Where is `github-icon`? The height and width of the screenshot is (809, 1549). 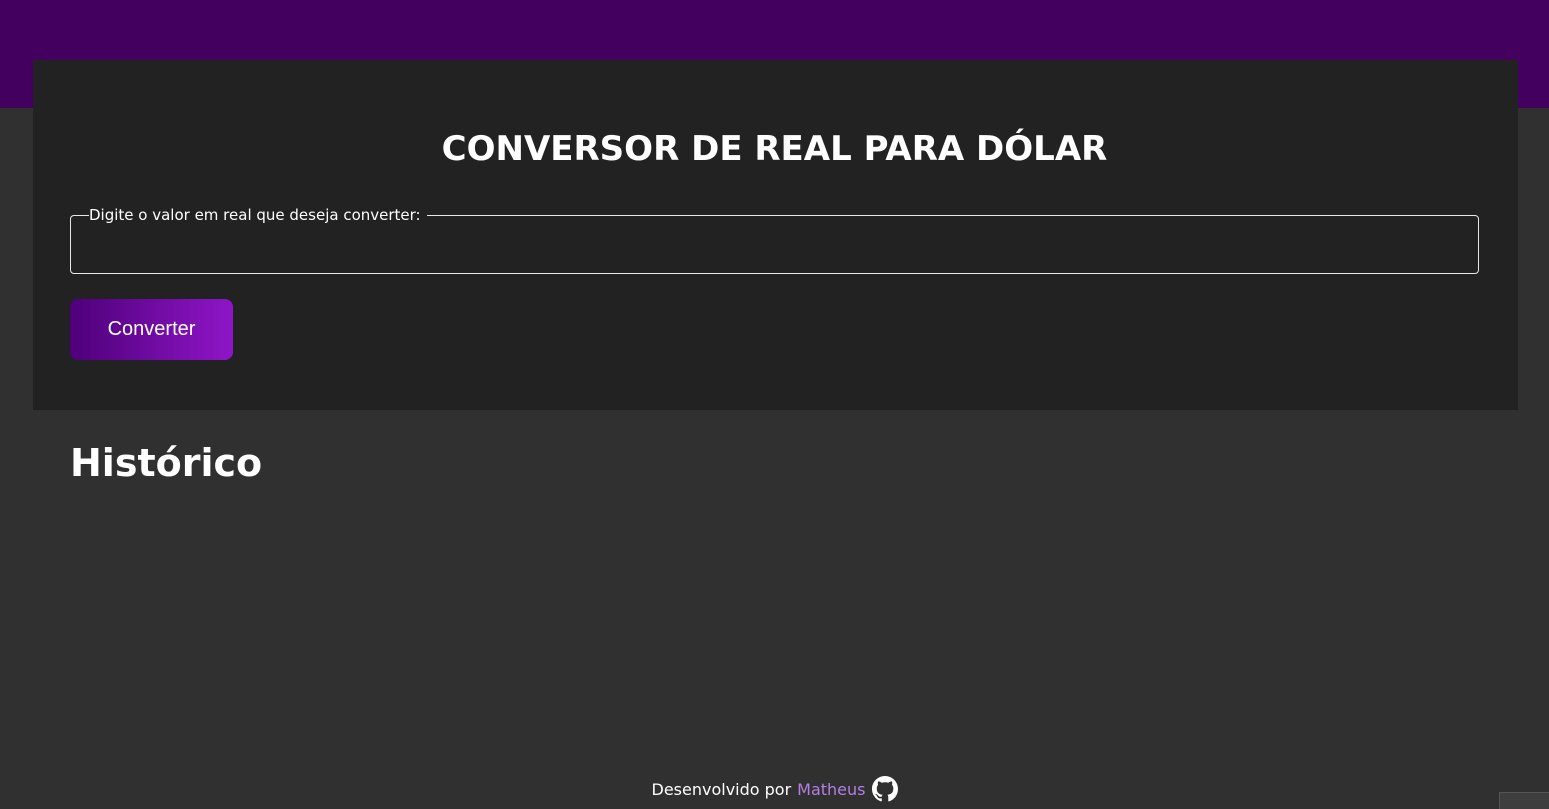
github-icon is located at coordinates (884, 789).